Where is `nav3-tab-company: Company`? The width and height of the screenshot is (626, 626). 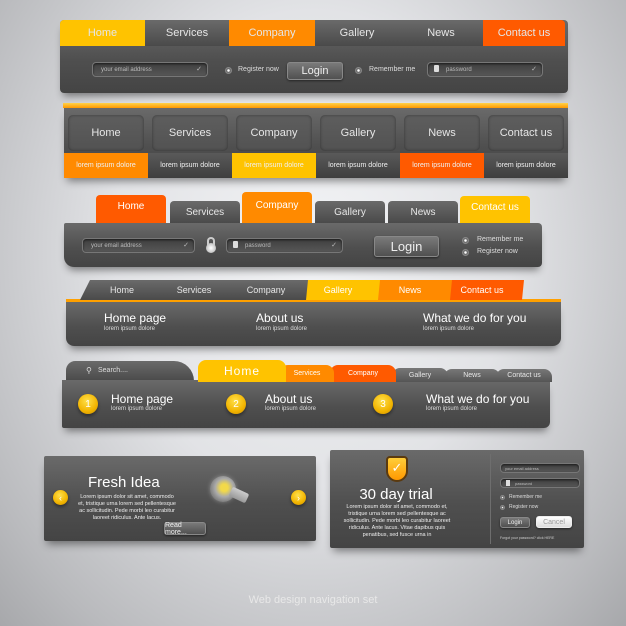
nav3-tab-company: Company is located at coordinates (277, 207).